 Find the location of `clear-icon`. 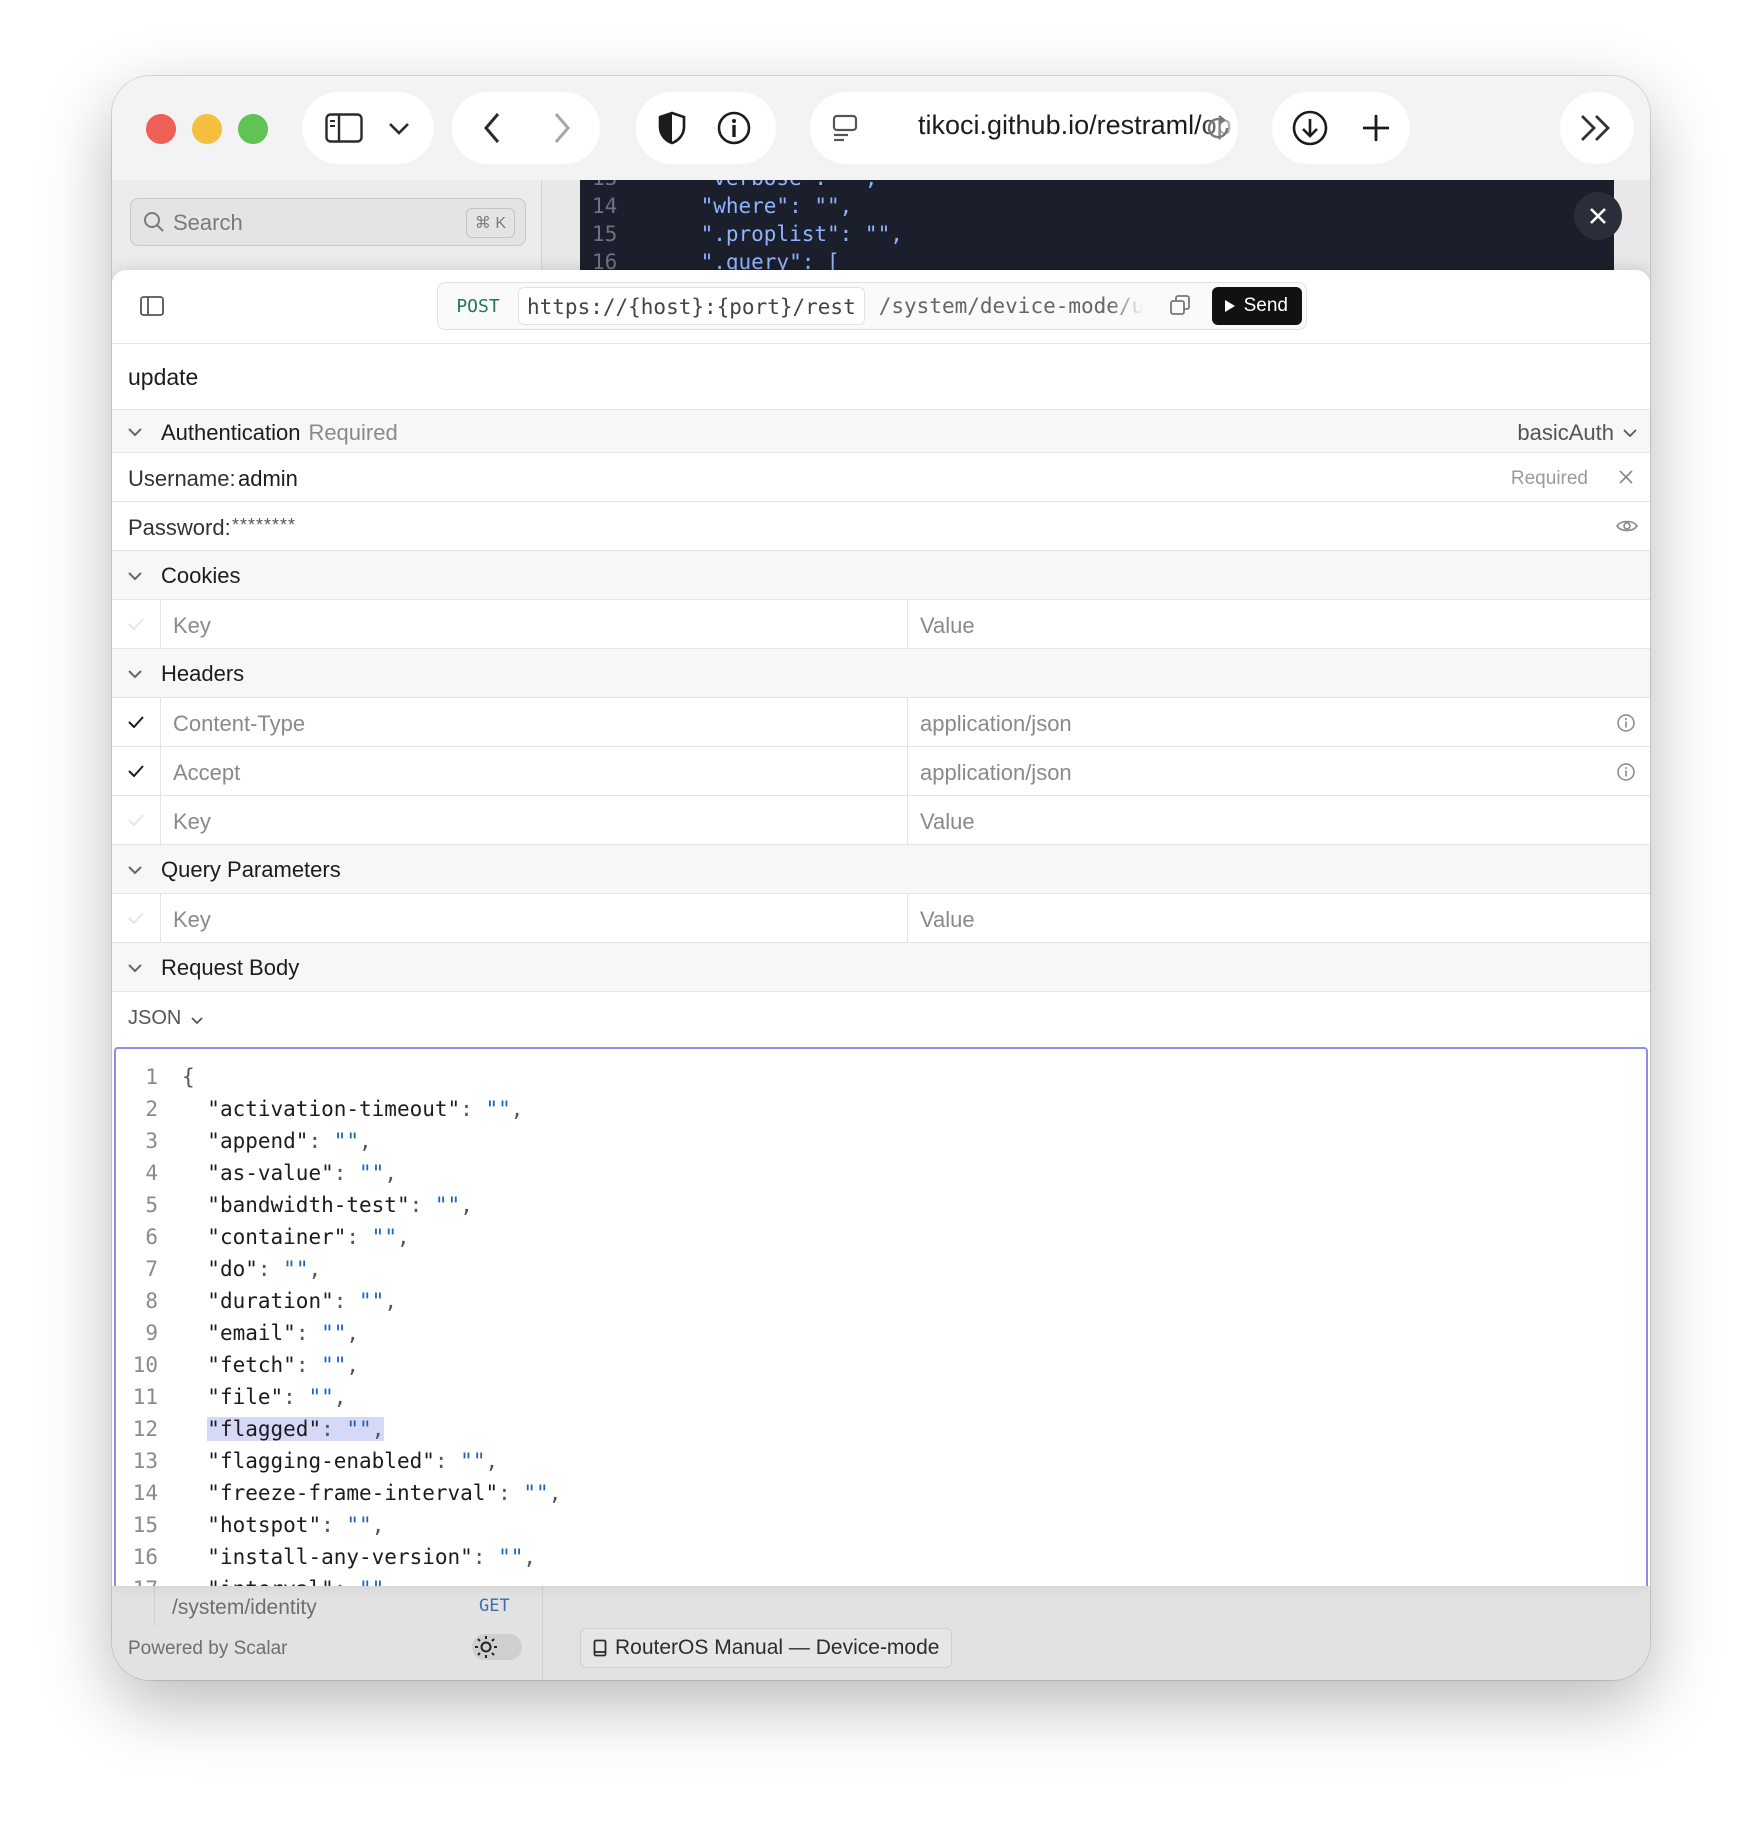

clear-icon is located at coordinates (1626, 477).